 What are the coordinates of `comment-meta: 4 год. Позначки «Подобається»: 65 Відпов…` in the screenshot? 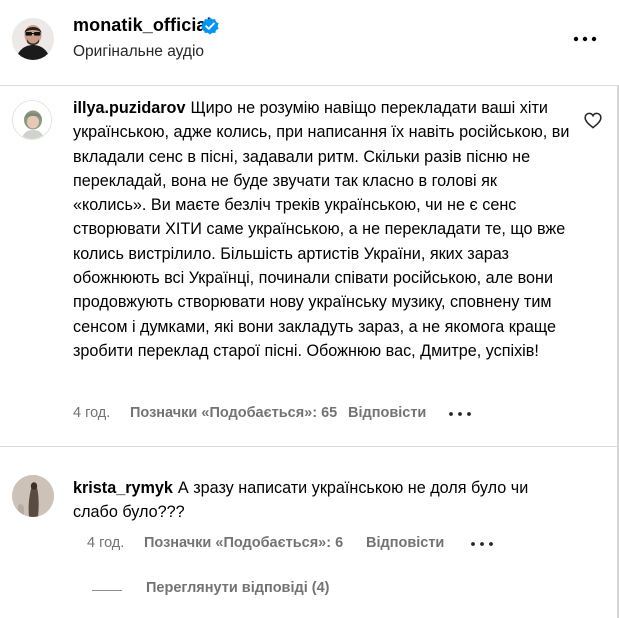 It's located at (333, 415).